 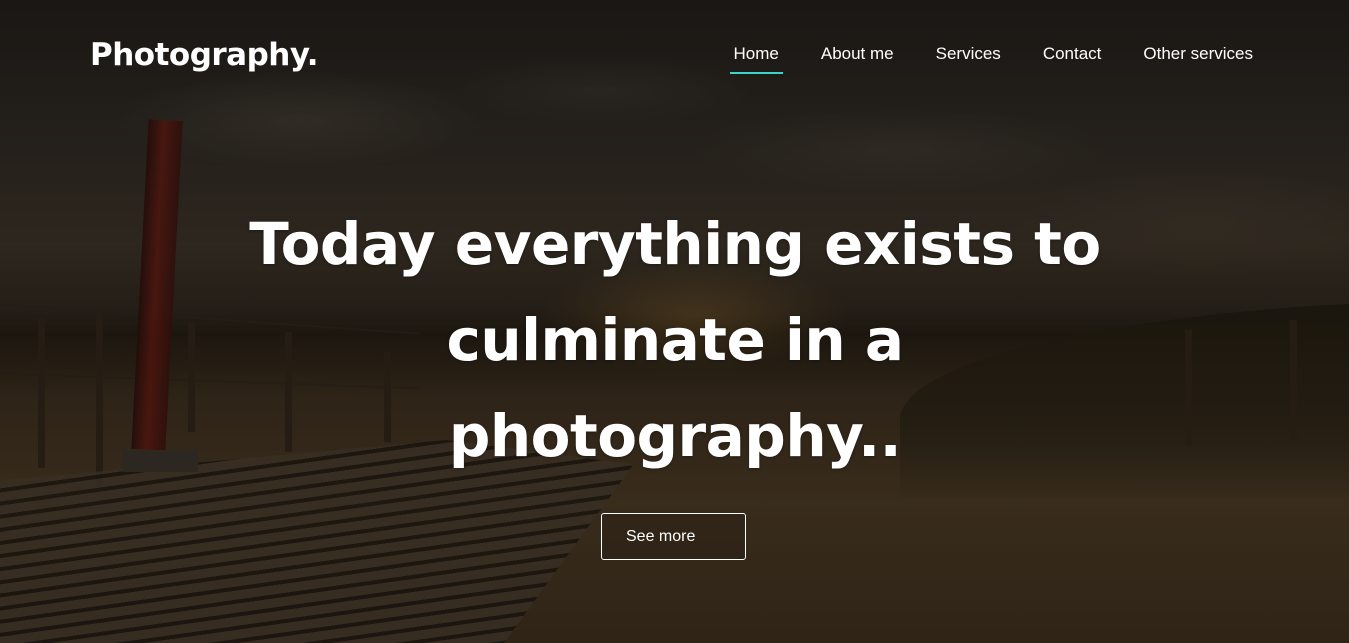 What do you see at coordinates (675, 436) in the screenshot?
I see `hero-headline-line: photography..` at bounding box center [675, 436].